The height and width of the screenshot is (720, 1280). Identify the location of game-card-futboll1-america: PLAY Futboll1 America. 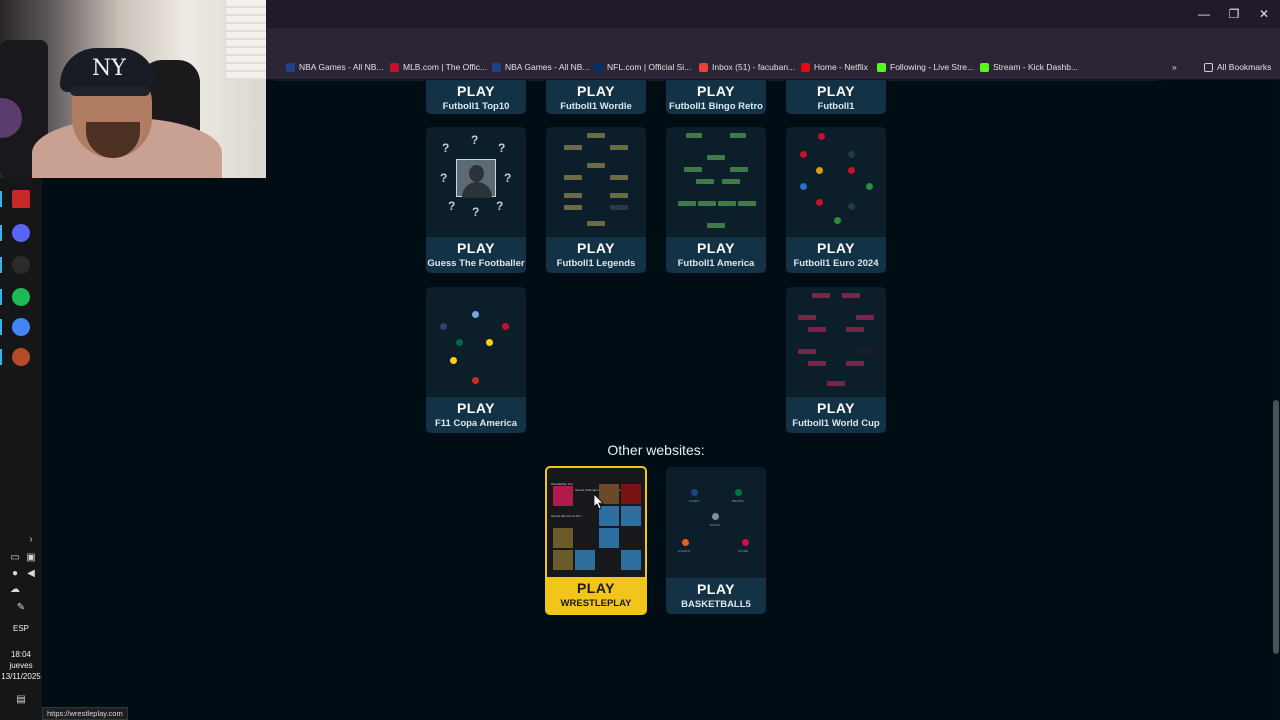
(716, 200).